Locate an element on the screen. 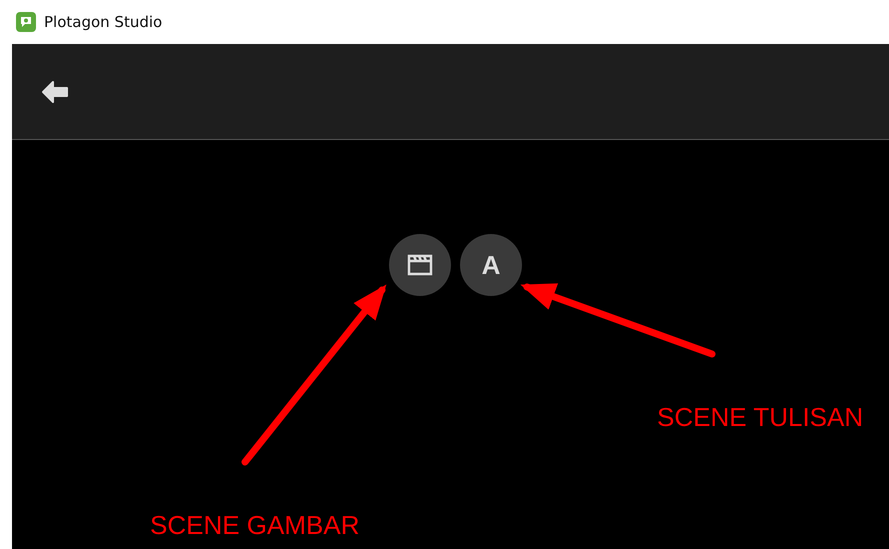  back-arrow-icon is located at coordinates (55, 92).